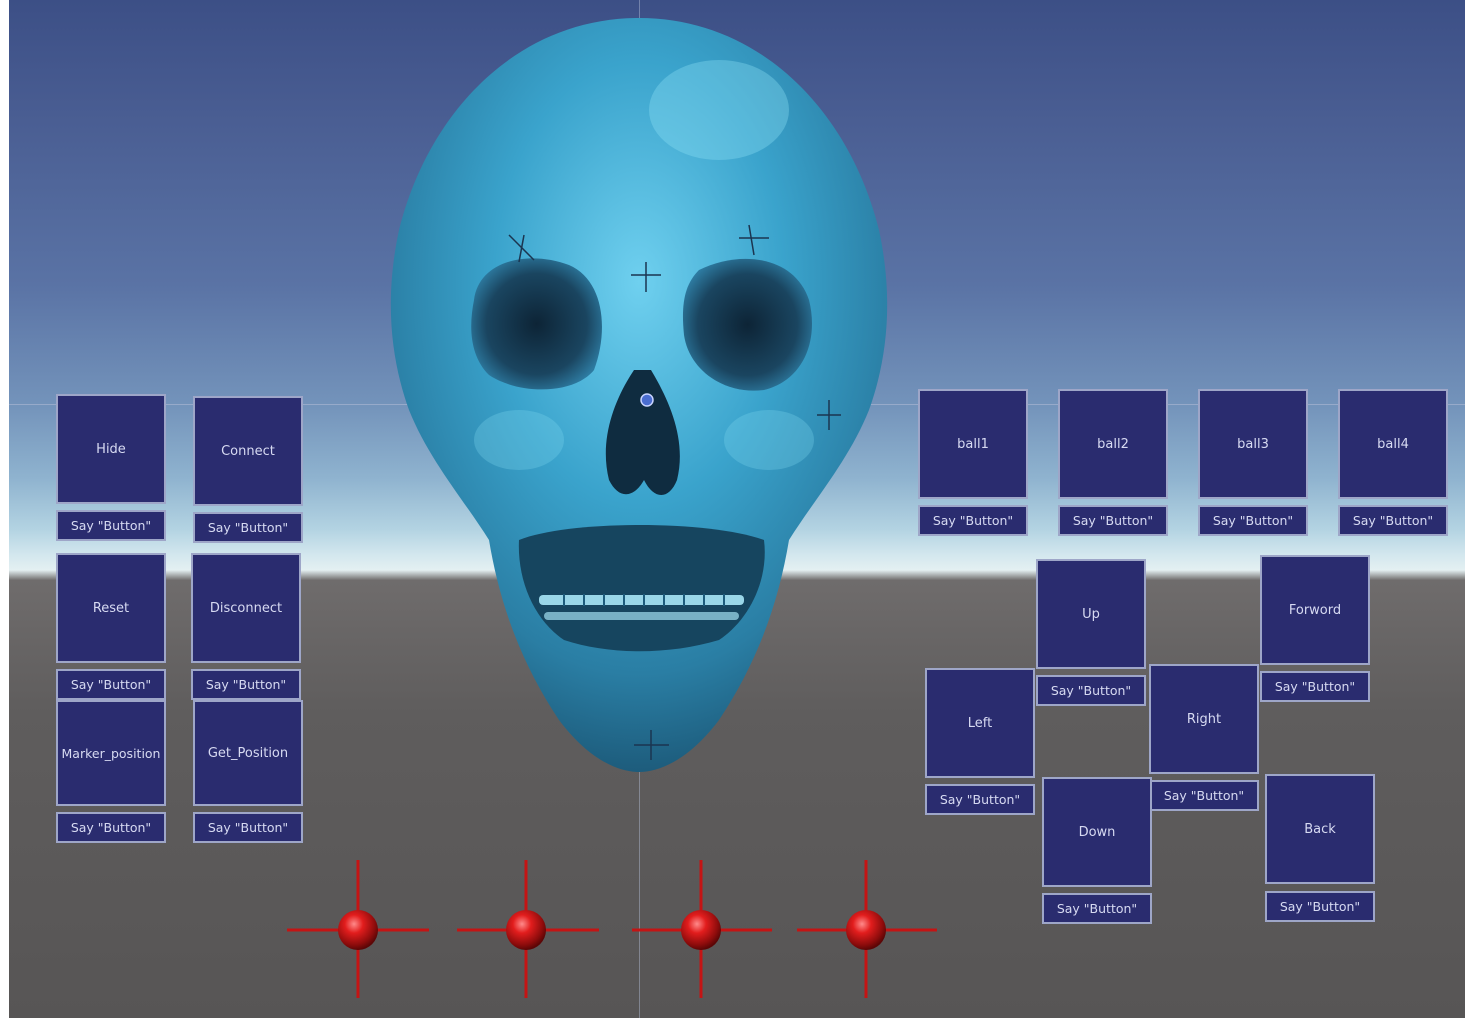 The width and height of the screenshot is (1476, 1022). What do you see at coordinates (1393, 520) in the screenshot?
I see `ball4-voice-command-label: Say "Button"` at bounding box center [1393, 520].